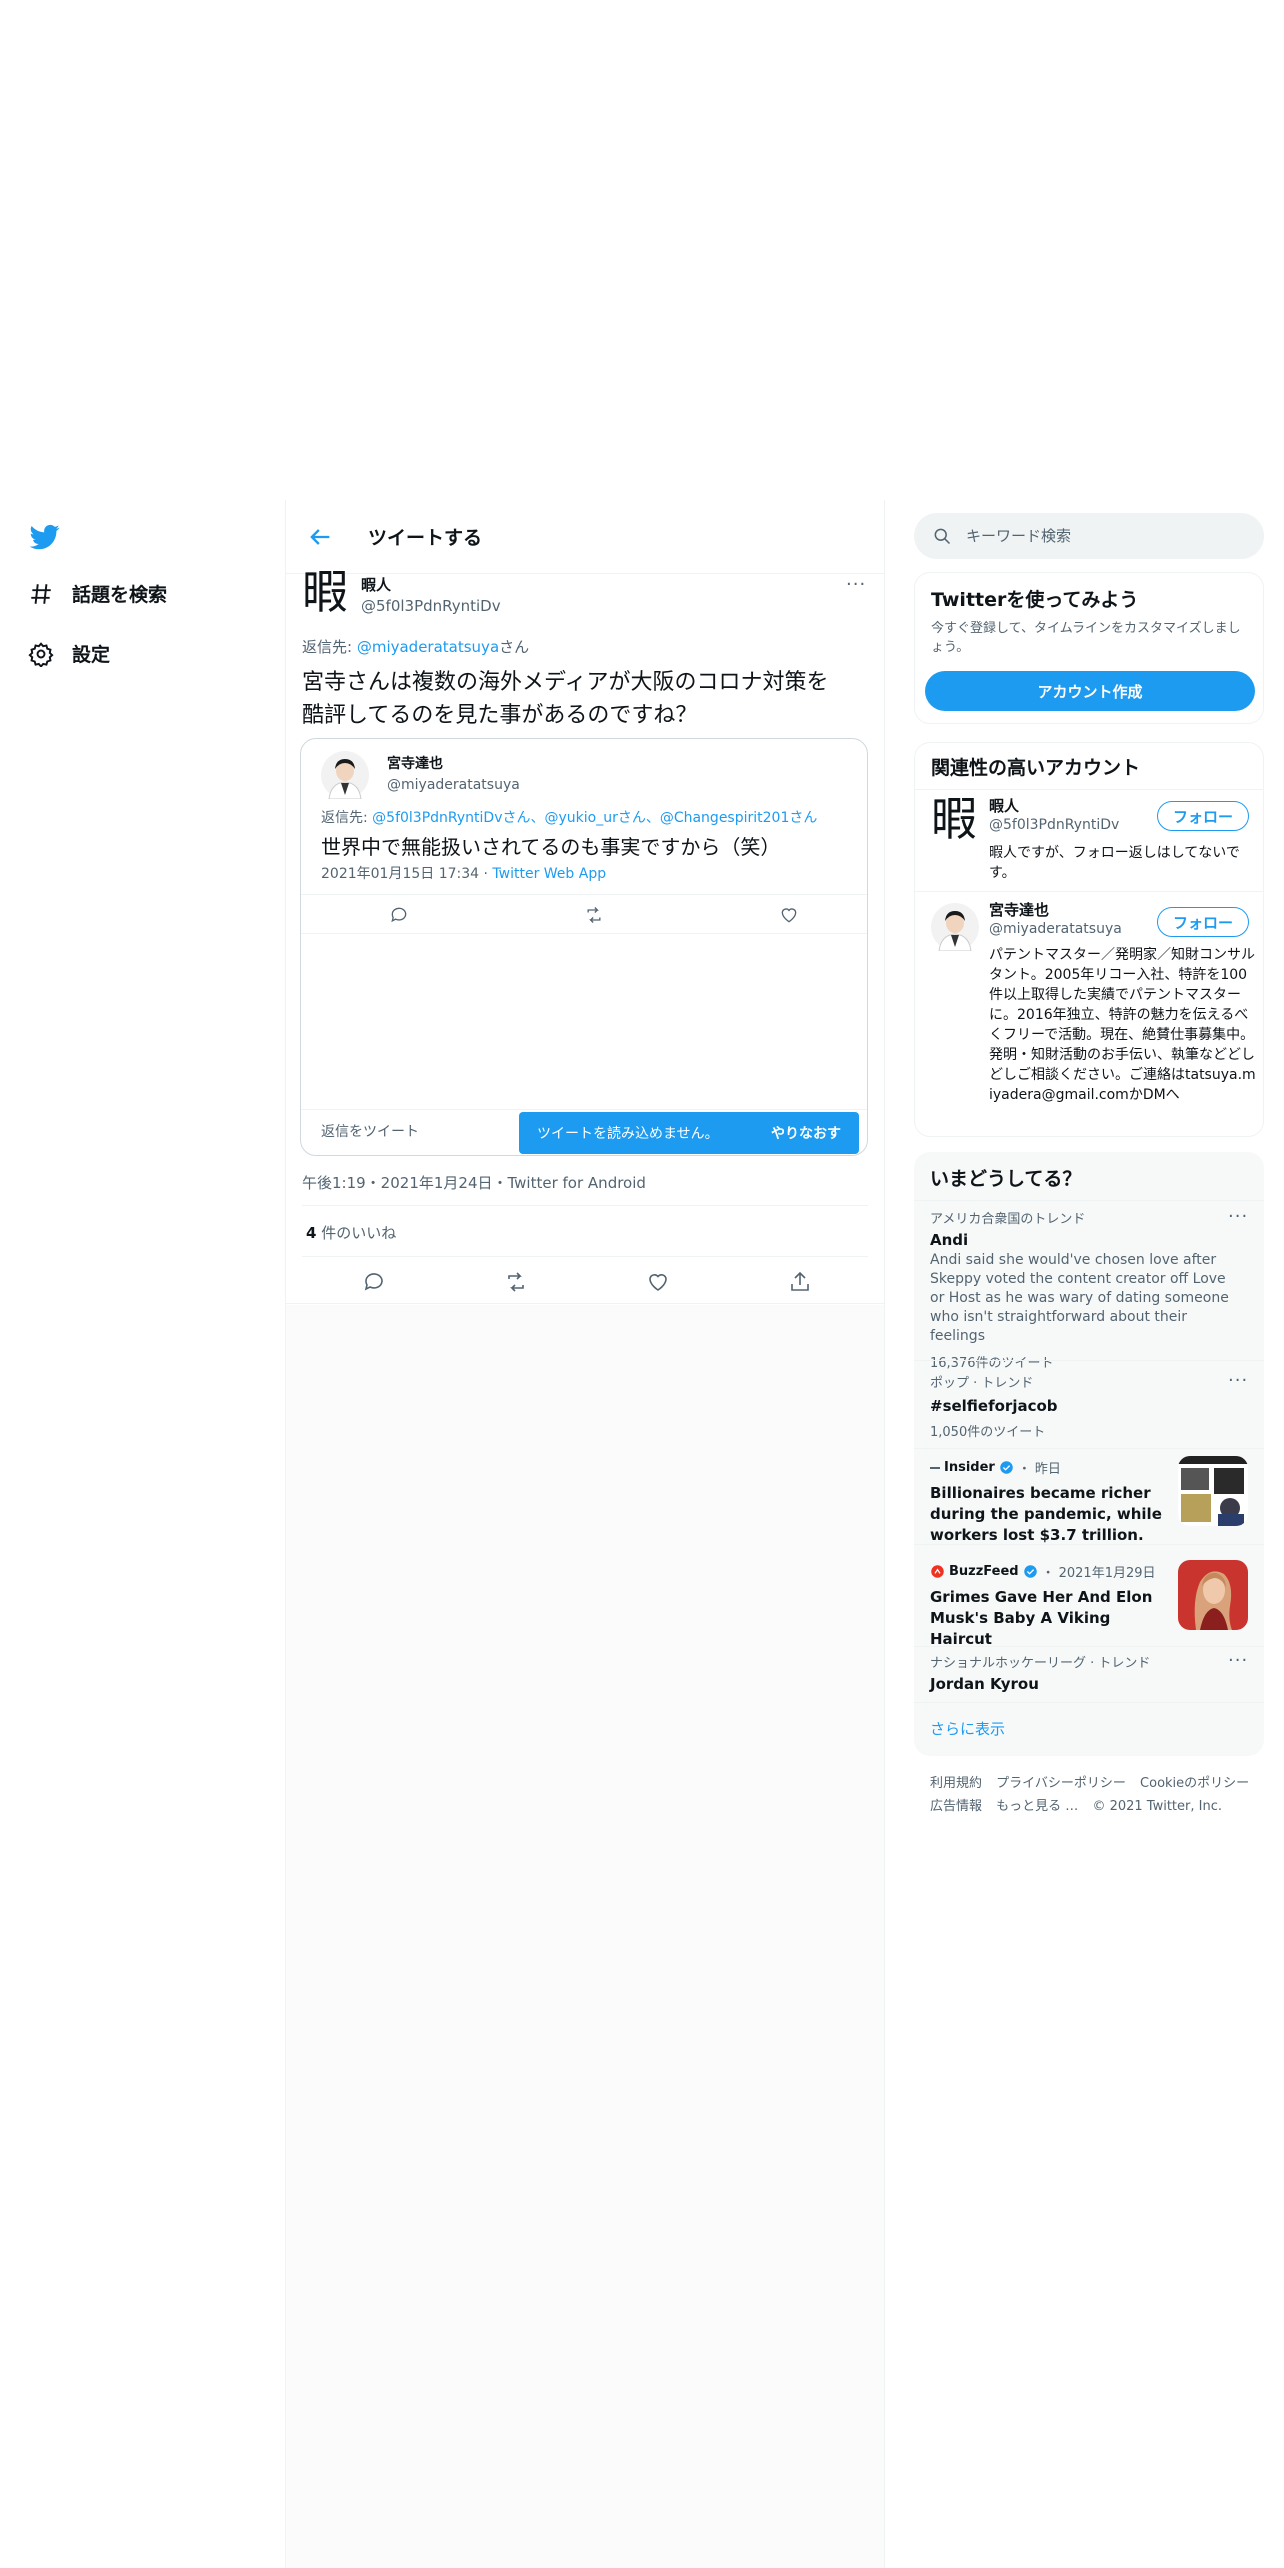  I want to click on quoted-actions, so click(584, 914).